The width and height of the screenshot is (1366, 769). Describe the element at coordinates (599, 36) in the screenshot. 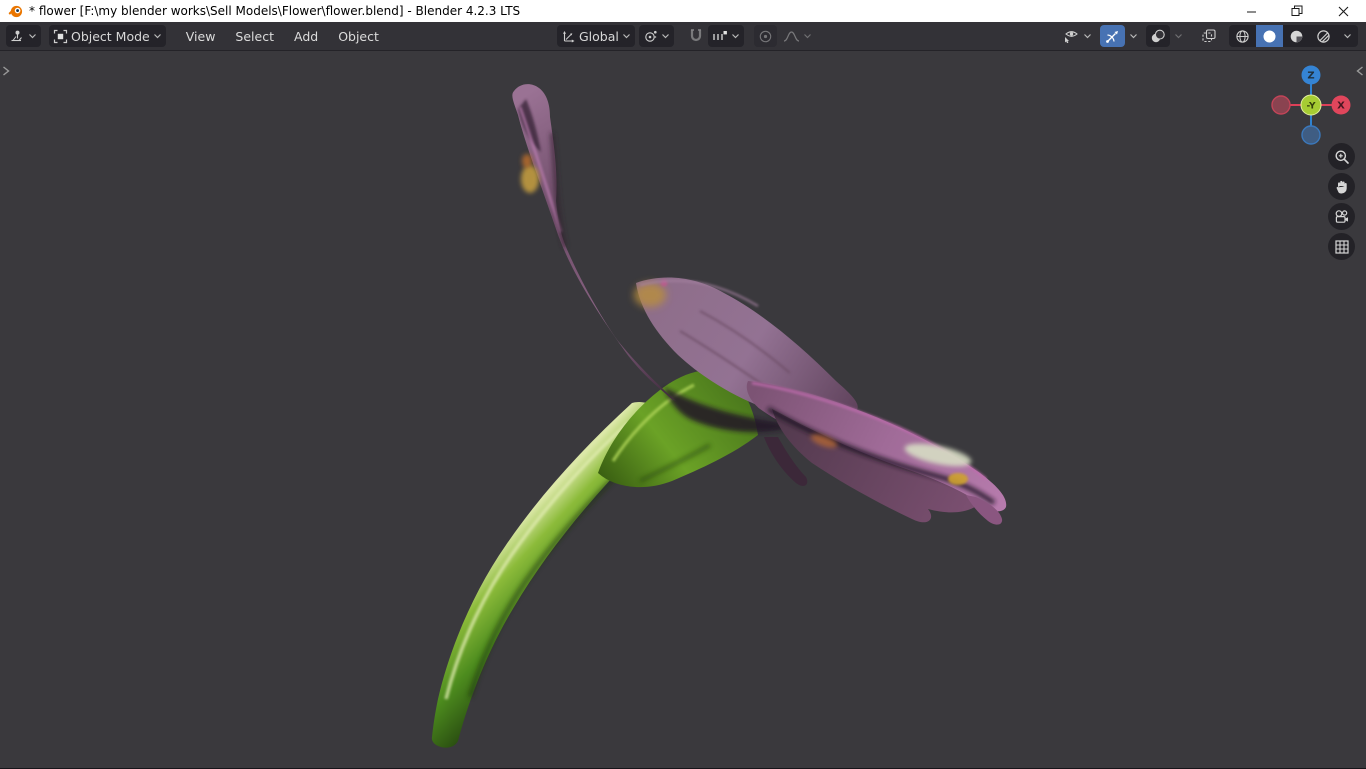

I see `orientation-label: Global` at that location.